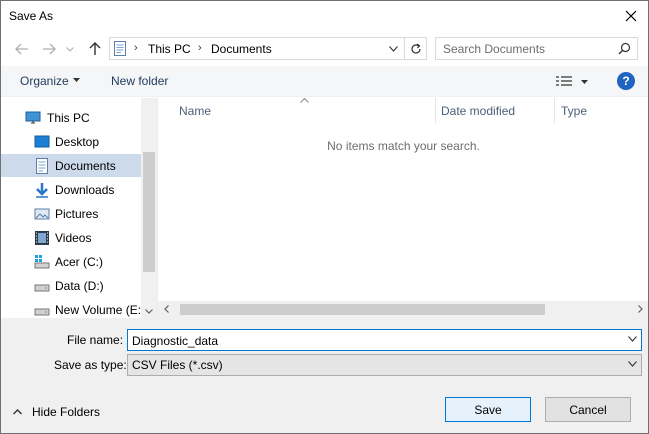 Image resolution: width=649 pixels, height=434 pixels. I want to click on back-arrow-icon, so click(21, 49).